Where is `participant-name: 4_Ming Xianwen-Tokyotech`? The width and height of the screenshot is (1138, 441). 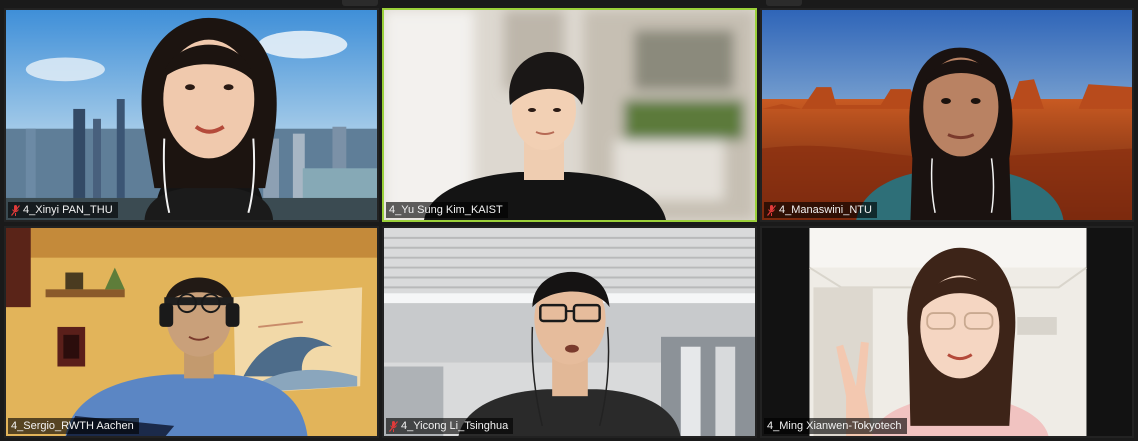 participant-name: 4_Ming Xianwen-Tokyotech is located at coordinates (834, 426).